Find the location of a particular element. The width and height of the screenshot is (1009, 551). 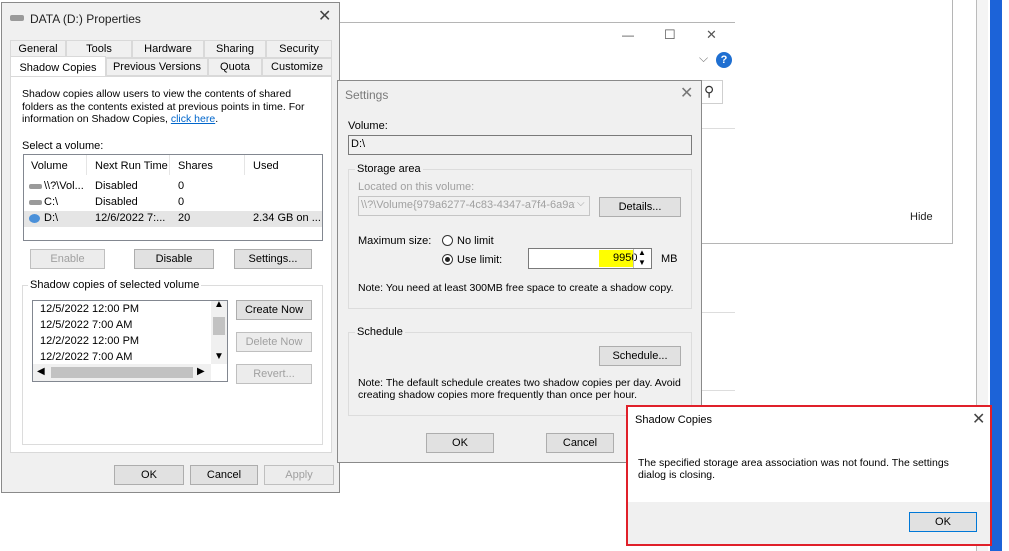

schedule-label: Schedule is located at coordinates (380, 332).